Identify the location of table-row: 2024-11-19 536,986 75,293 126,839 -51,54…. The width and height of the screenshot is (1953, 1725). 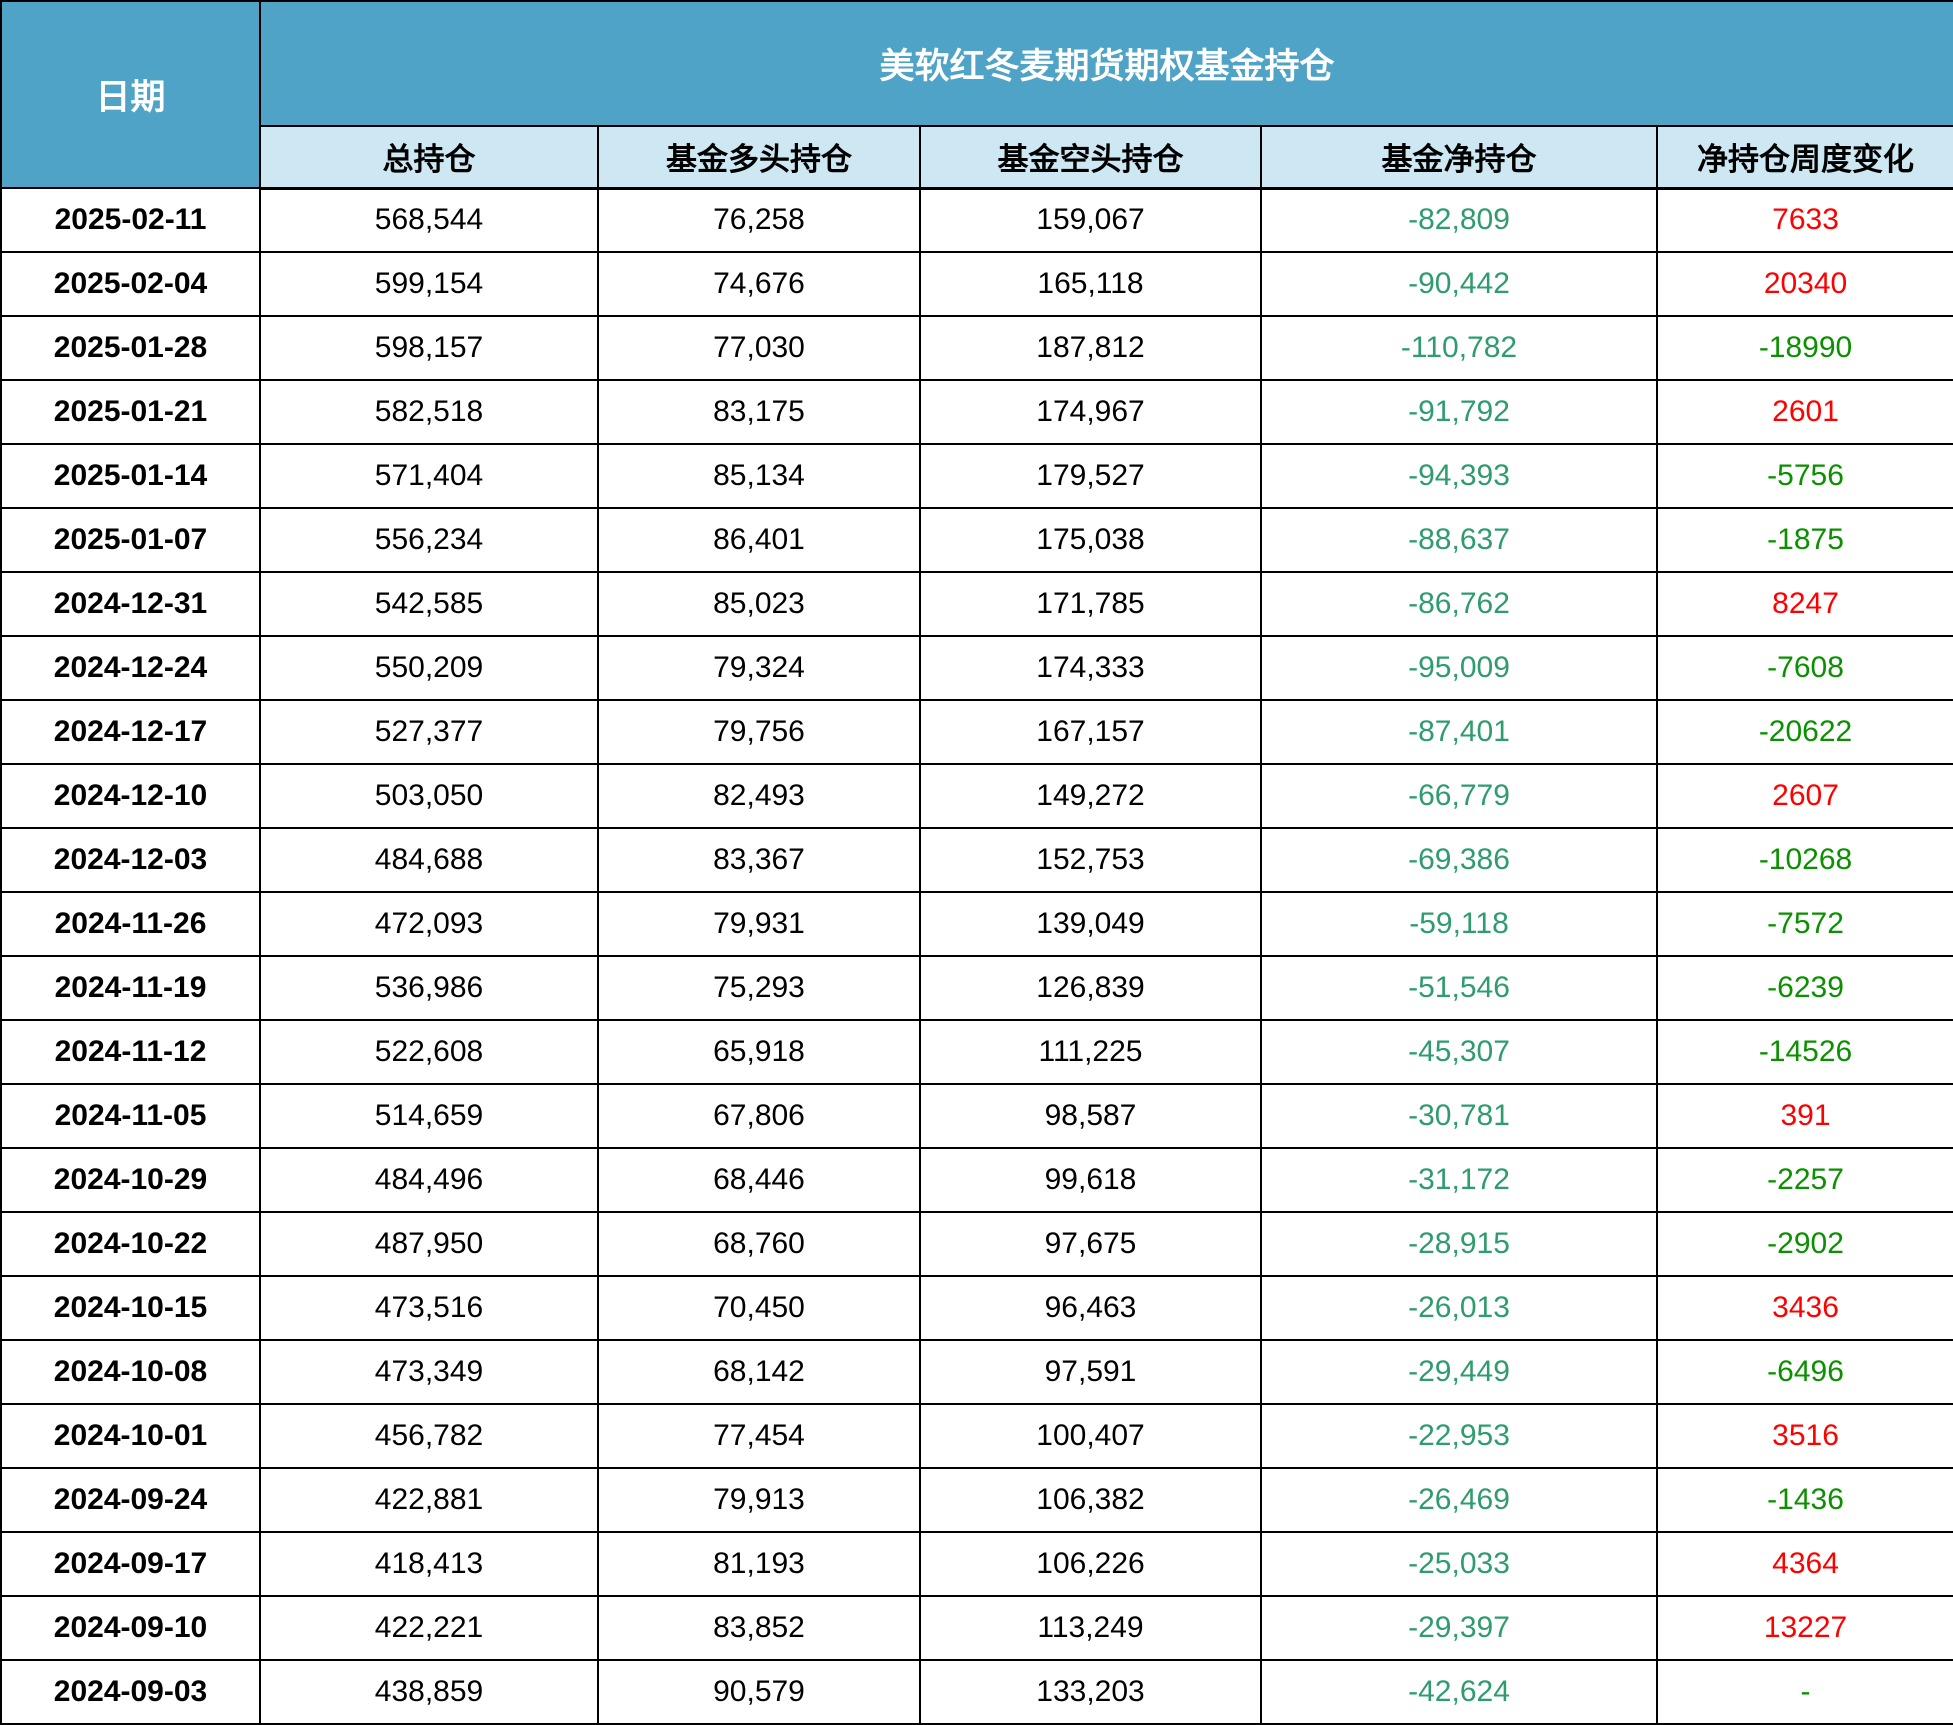
(976, 988).